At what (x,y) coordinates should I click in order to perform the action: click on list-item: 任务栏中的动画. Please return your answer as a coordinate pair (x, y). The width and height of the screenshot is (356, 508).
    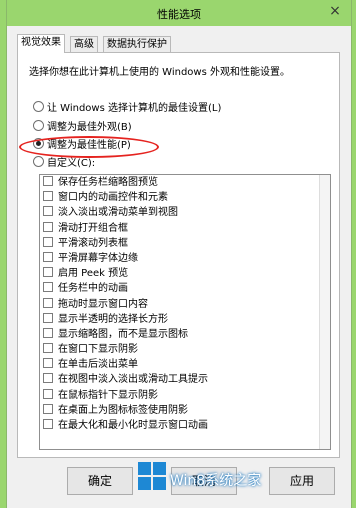
    Looking at the image, I should click on (185, 288).